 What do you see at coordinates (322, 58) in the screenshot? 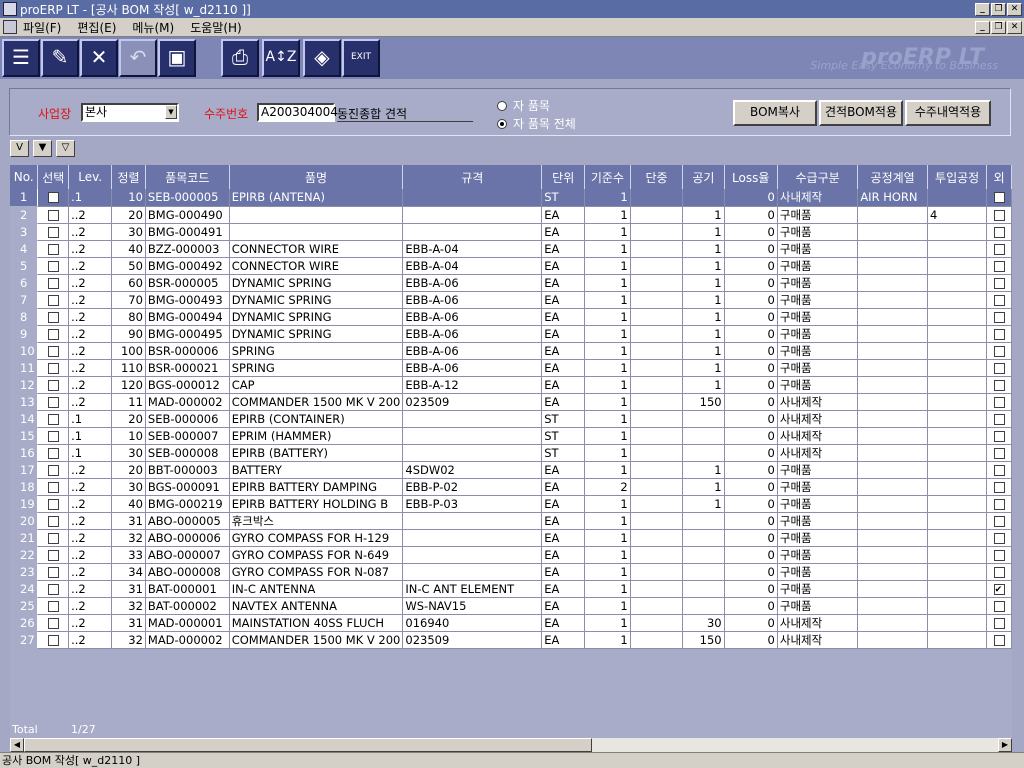
I see `filter-icon: ◈` at bounding box center [322, 58].